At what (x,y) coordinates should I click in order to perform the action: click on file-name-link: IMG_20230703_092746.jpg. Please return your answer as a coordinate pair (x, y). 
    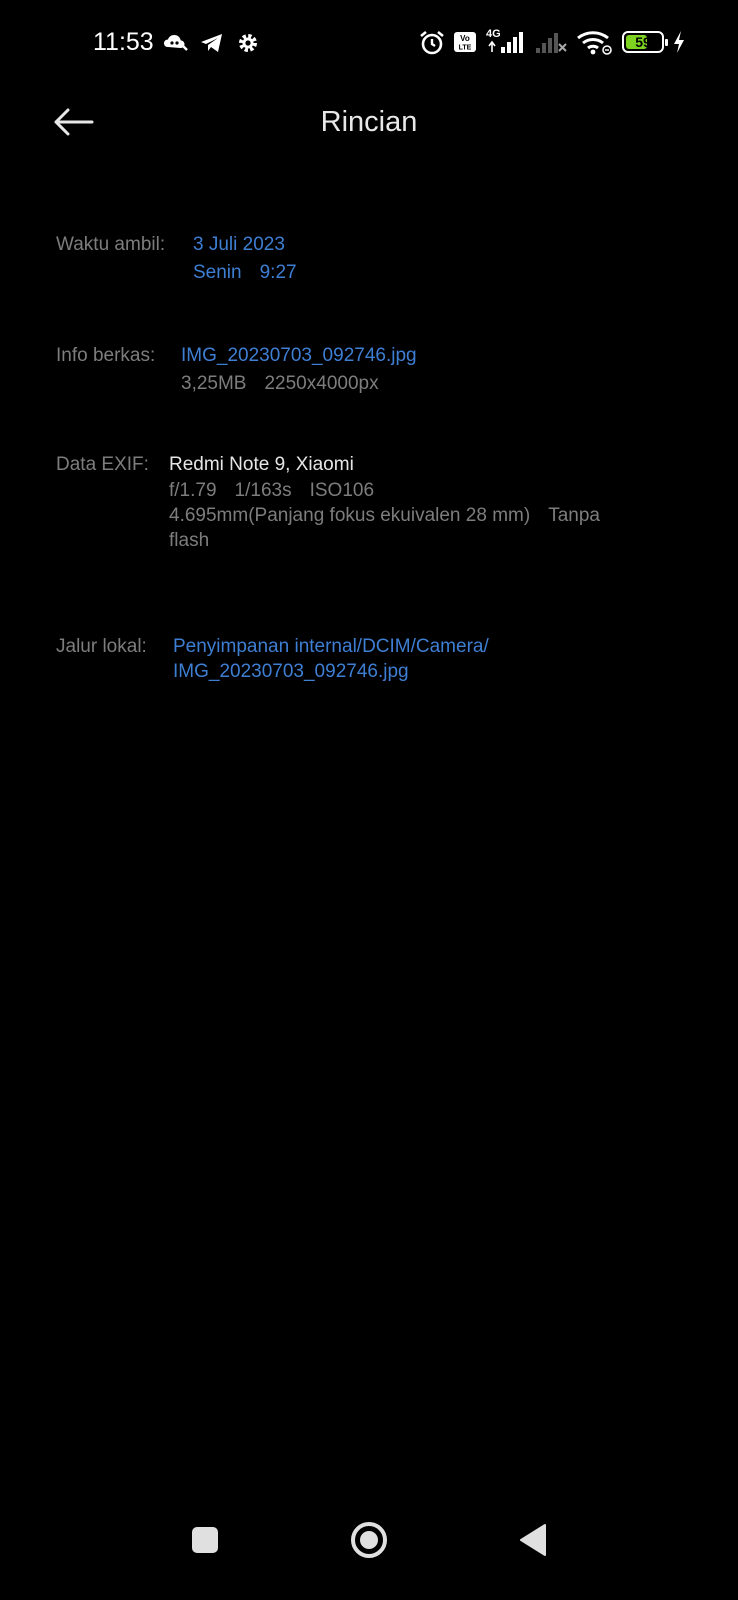
    Looking at the image, I should click on (299, 355).